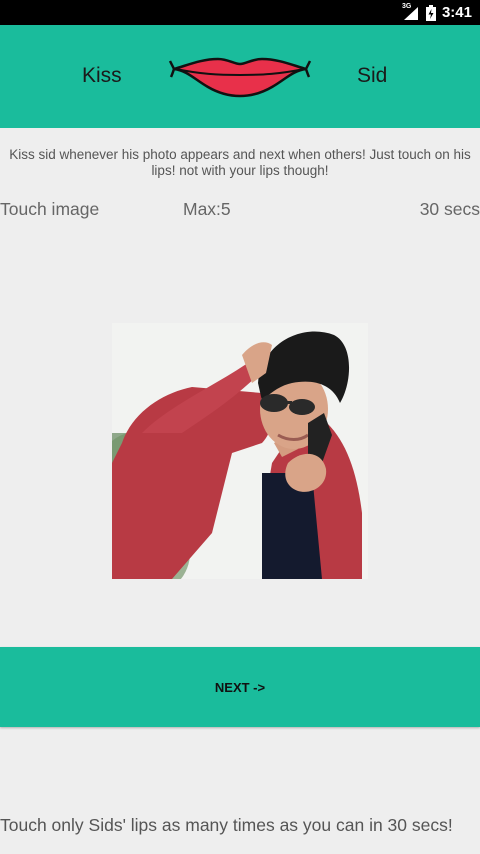 This screenshot has width=480, height=854. I want to click on lips-icon, so click(240, 77).